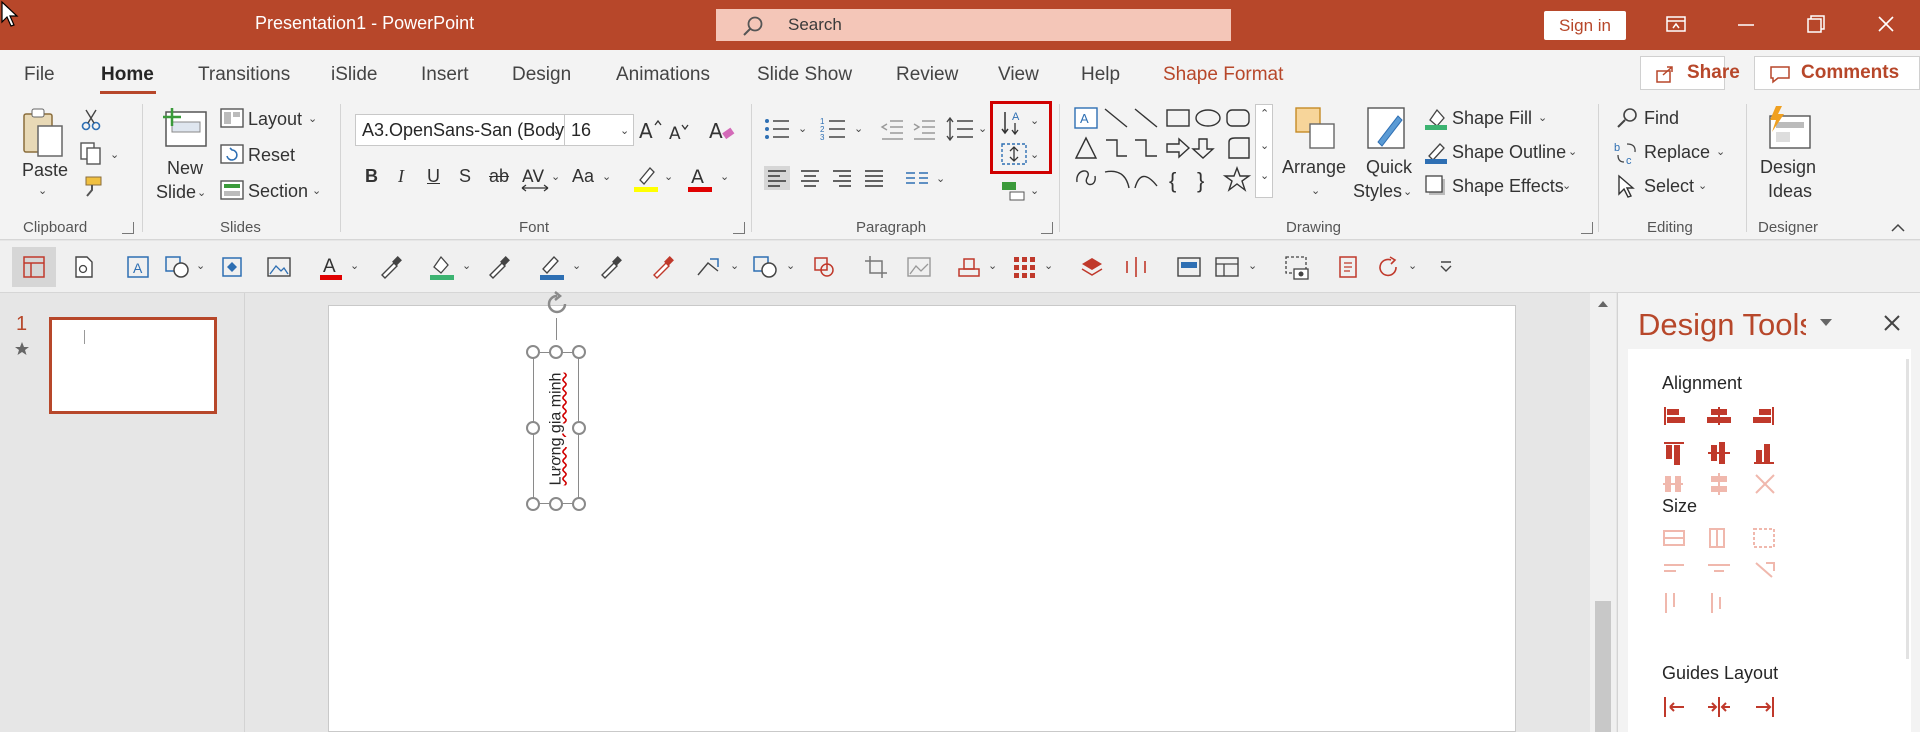 The width and height of the screenshot is (1920, 732). Describe the element at coordinates (1789, 129) in the screenshot. I see `design-ideas-icon` at that location.